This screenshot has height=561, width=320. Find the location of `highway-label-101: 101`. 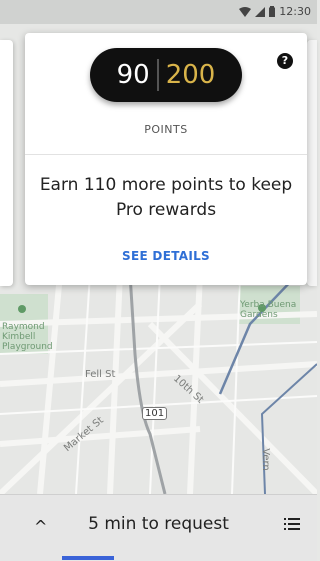

highway-label-101: 101 is located at coordinates (155, 413).